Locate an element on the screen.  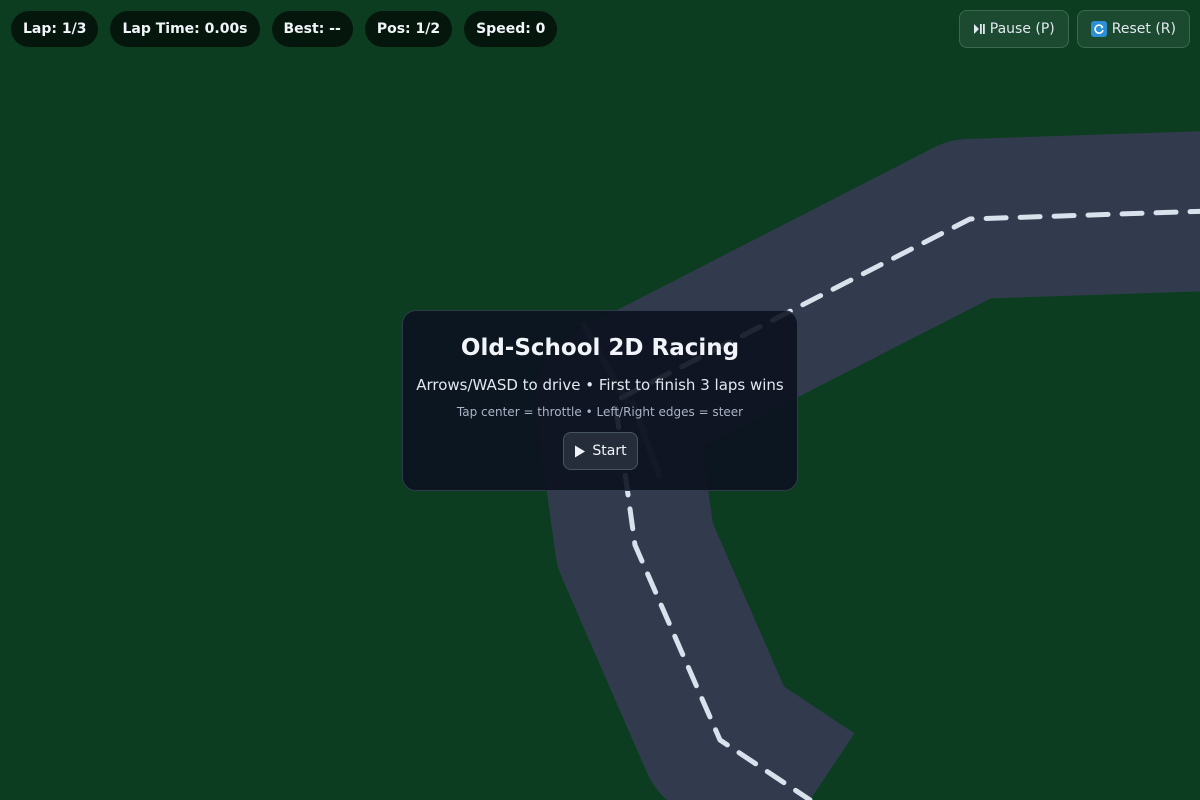
start-button: Start is located at coordinates (600, 451).